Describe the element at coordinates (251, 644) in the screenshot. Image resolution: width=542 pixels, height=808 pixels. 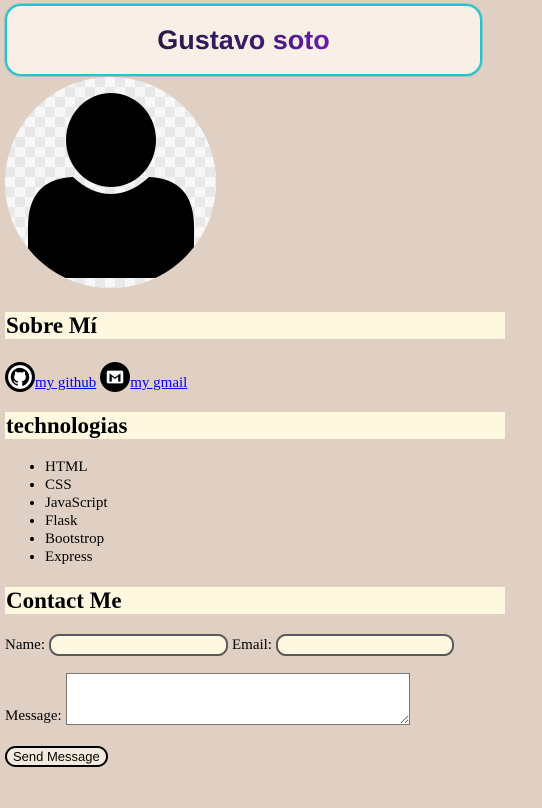
I see `email-label: Email:` at that location.